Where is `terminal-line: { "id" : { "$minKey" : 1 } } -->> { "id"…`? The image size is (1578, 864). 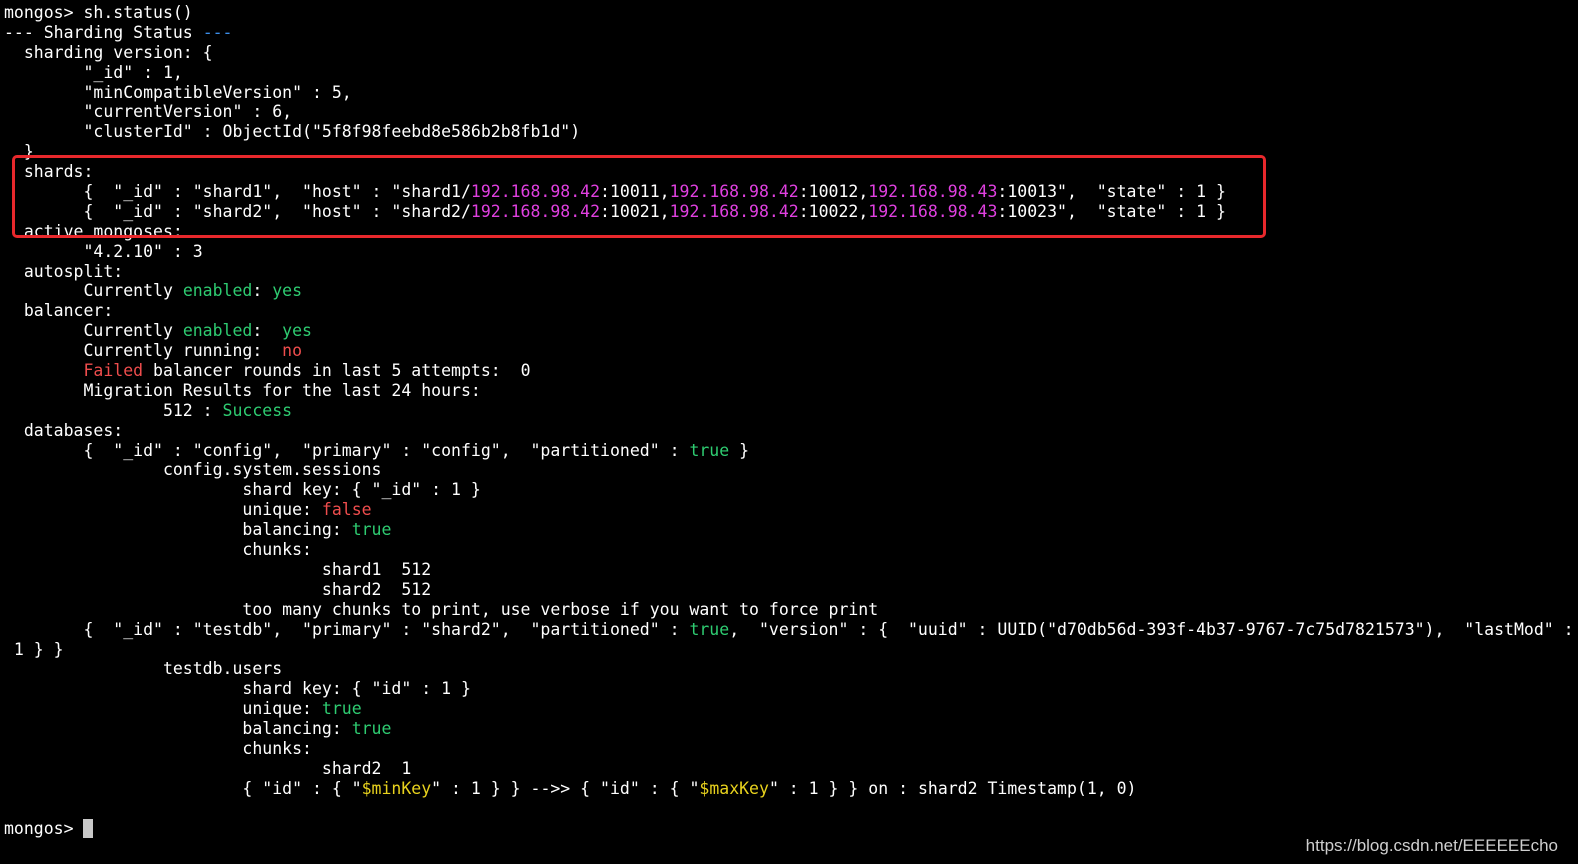
terminal-line: { "id" : { "$minKey" : 1 } } -->> { "id"… is located at coordinates (789, 789).